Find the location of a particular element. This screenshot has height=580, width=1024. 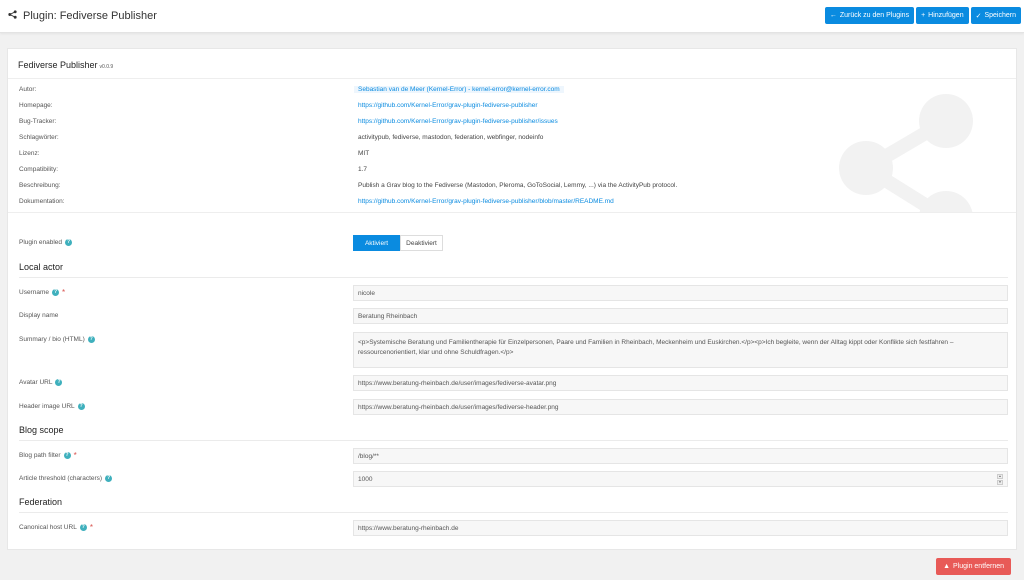

meta-compatibility: Compatibility: 1.7 is located at coordinates (193, 169).